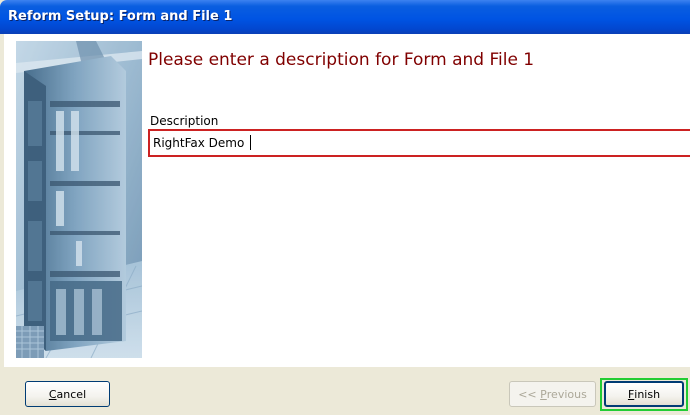  I want to click on description-label: Description, so click(184, 121).